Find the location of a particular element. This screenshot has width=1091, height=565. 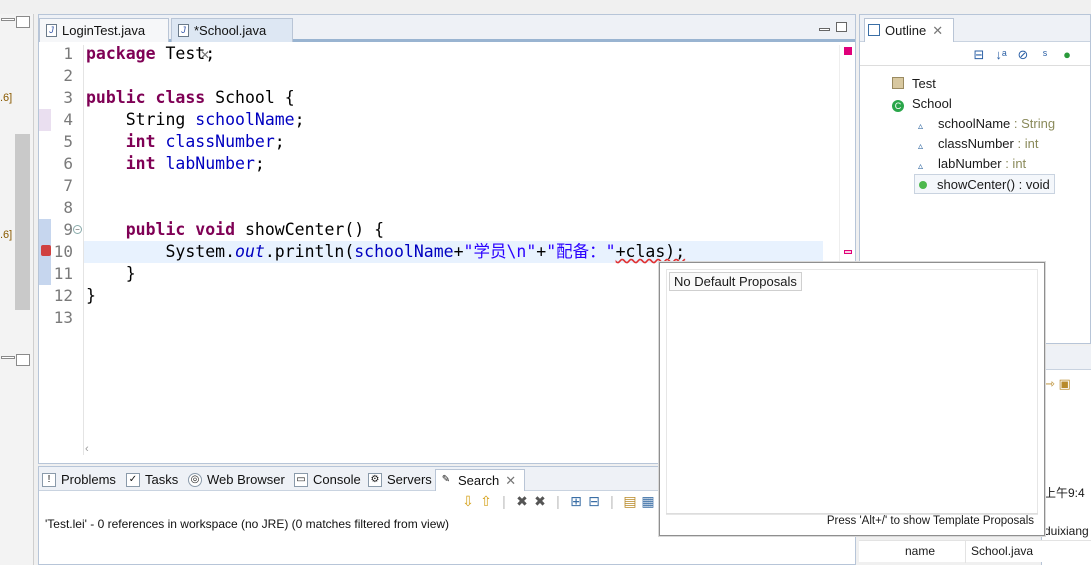

property-value: School.java is located at coordinates (1002, 551).